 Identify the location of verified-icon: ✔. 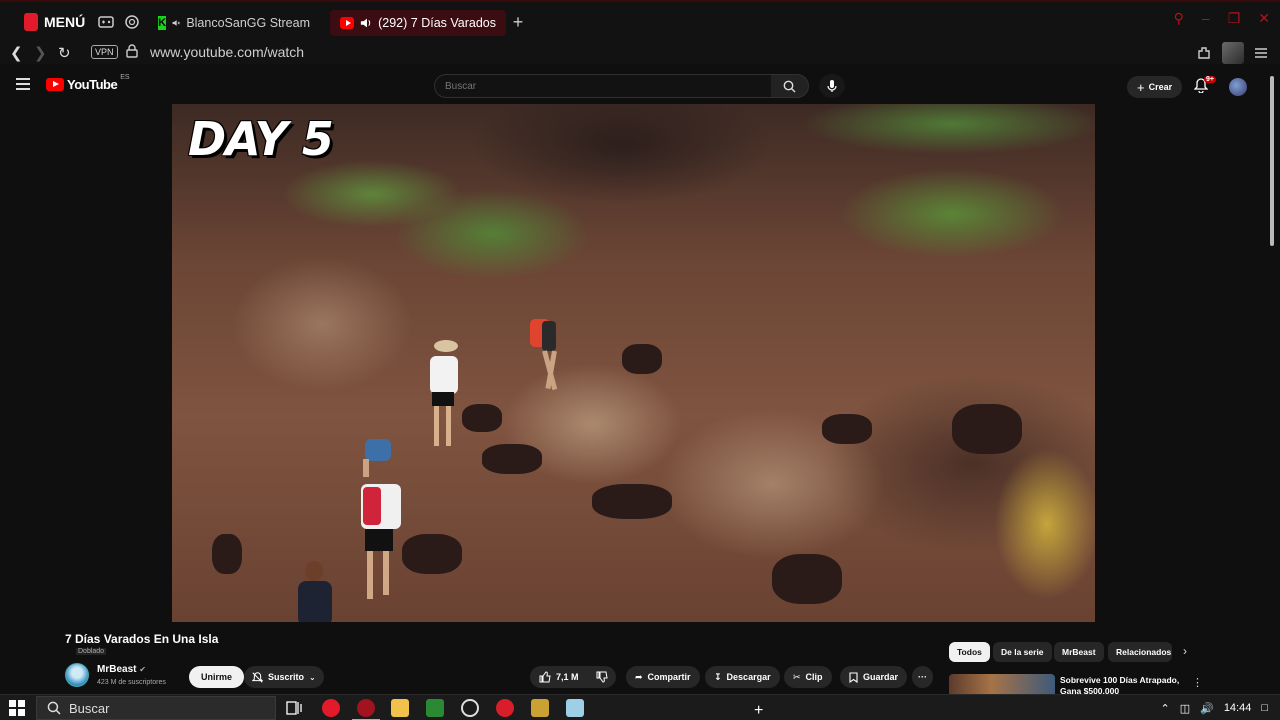
(142, 669).